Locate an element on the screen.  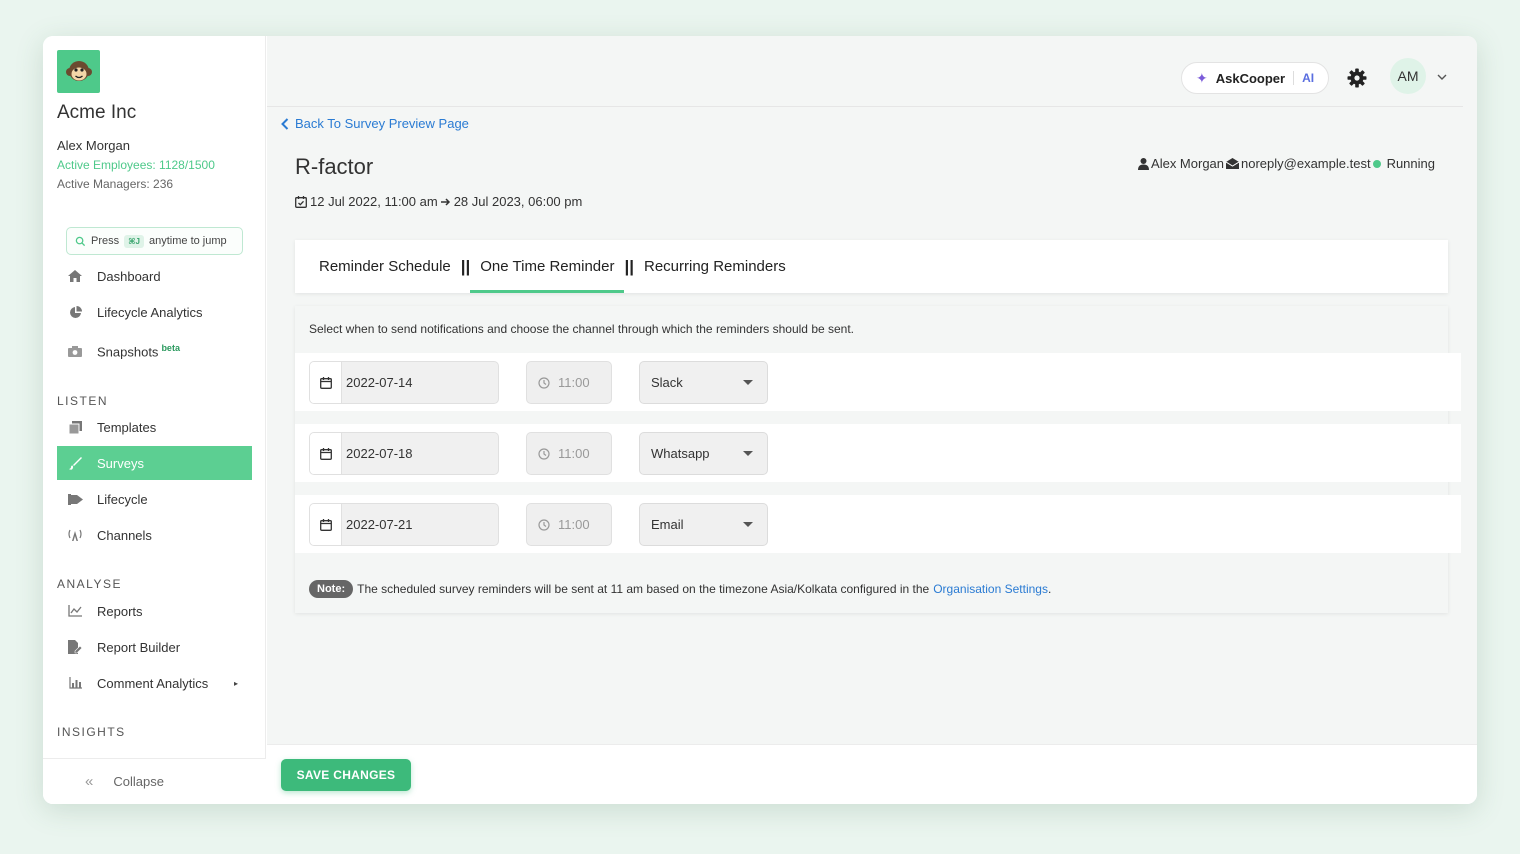
start-date: 12 Jul 2022, 11:00 am is located at coordinates (374, 201).